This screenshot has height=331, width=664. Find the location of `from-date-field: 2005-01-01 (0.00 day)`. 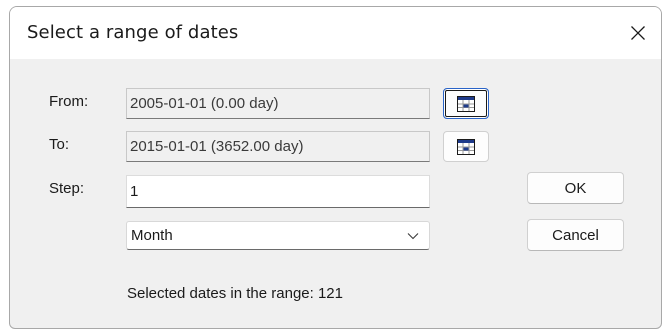

from-date-field: 2005-01-01 (0.00 day) is located at coordinates (278, 103).